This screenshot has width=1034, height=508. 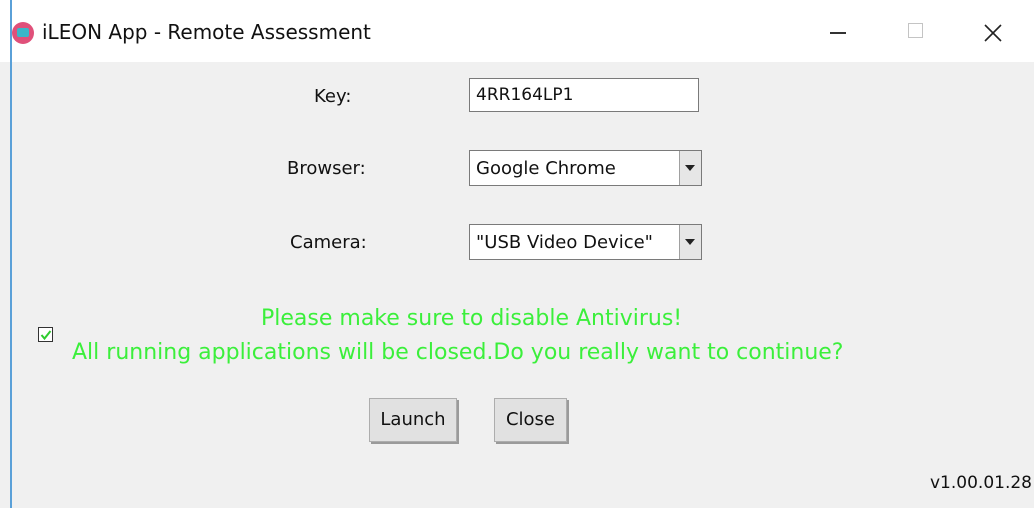 I want to click on version-label: v1.00.01.28, so click(x=981, y=483).